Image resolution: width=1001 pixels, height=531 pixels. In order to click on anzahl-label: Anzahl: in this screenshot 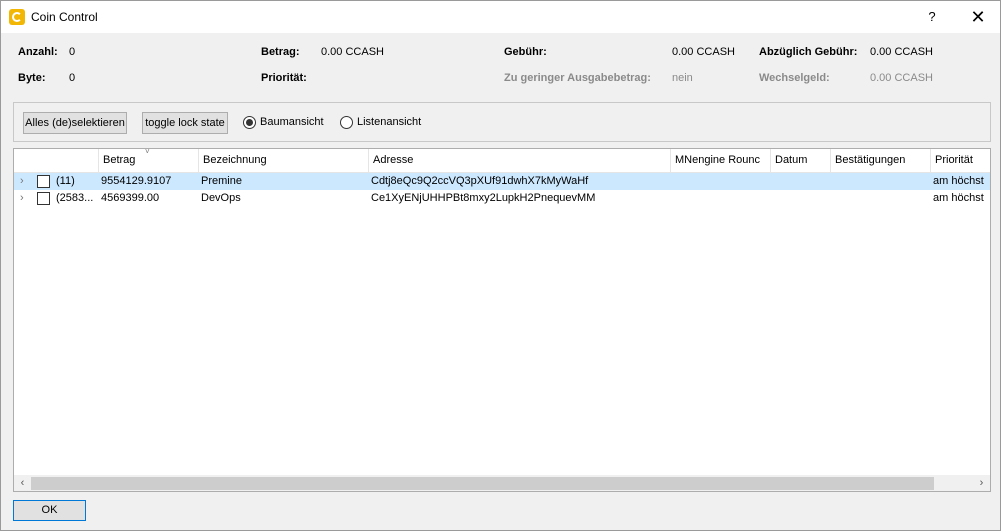, I will do `click(38, 52)`.